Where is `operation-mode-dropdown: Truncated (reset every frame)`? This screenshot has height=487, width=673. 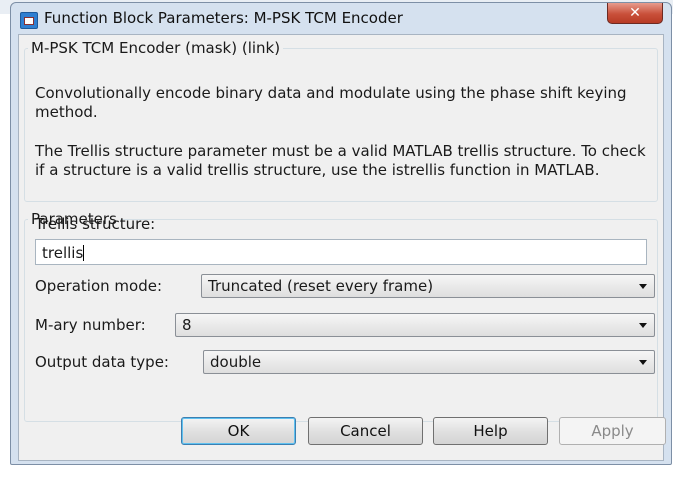 operation-mode-dropdown: Truncated (reset every frame) is located at coordinates (428, 286).